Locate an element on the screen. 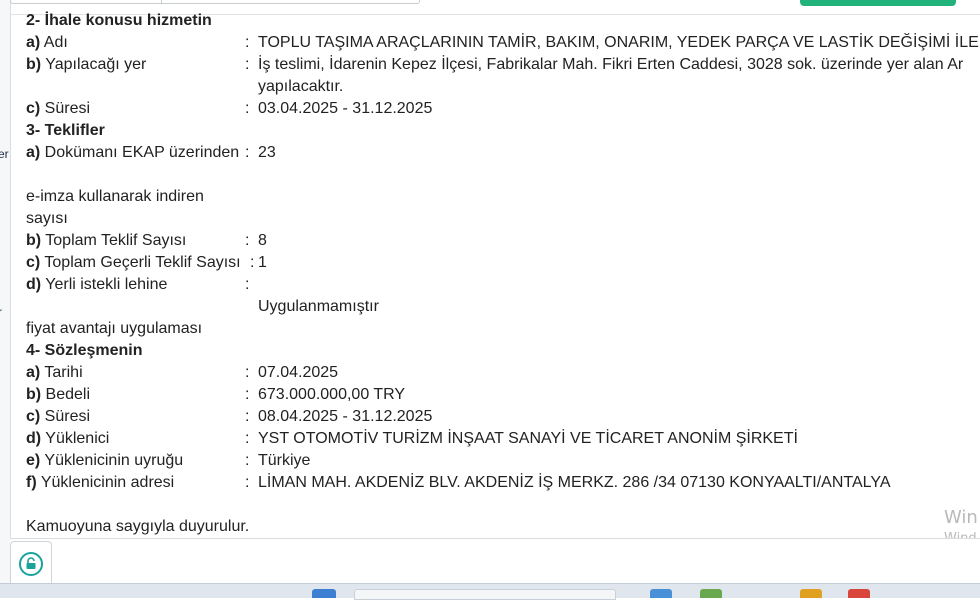 The width and height of the screenshot is (980, 600). field-key: f) is located at coordinates (31, 482).